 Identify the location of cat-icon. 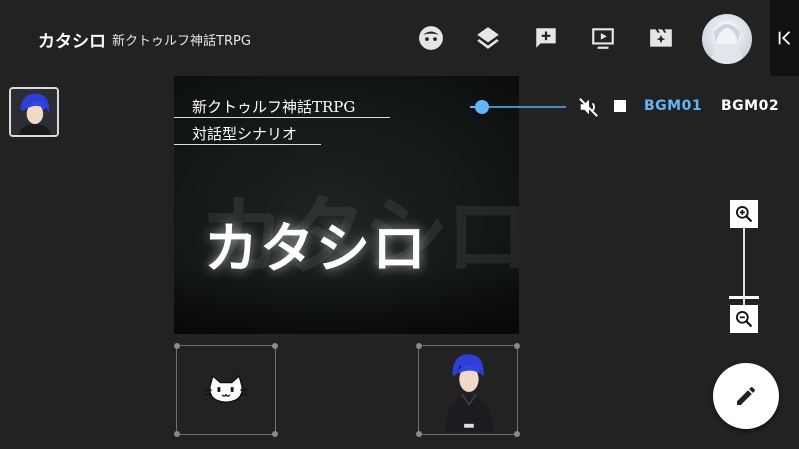
(226, 390).